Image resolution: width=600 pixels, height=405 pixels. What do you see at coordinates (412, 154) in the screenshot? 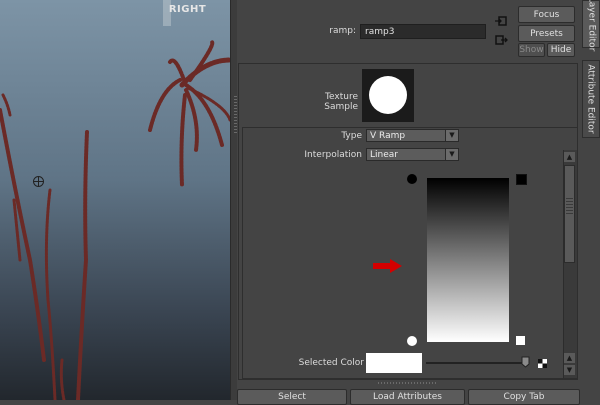
I see `interpolation-dropdown: Linear ▼` at bounding box center [412, 154].